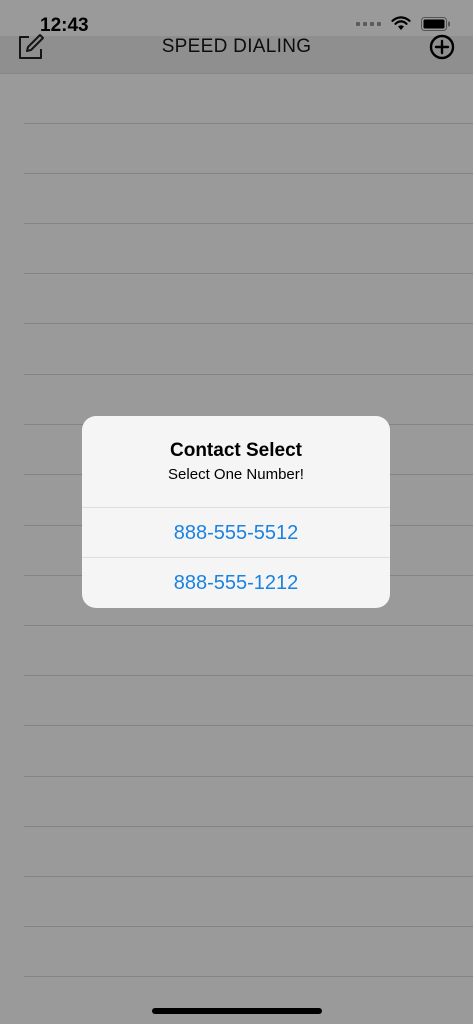  I want to click on phone-option-button: 888-555-5512, so click(236, 532).